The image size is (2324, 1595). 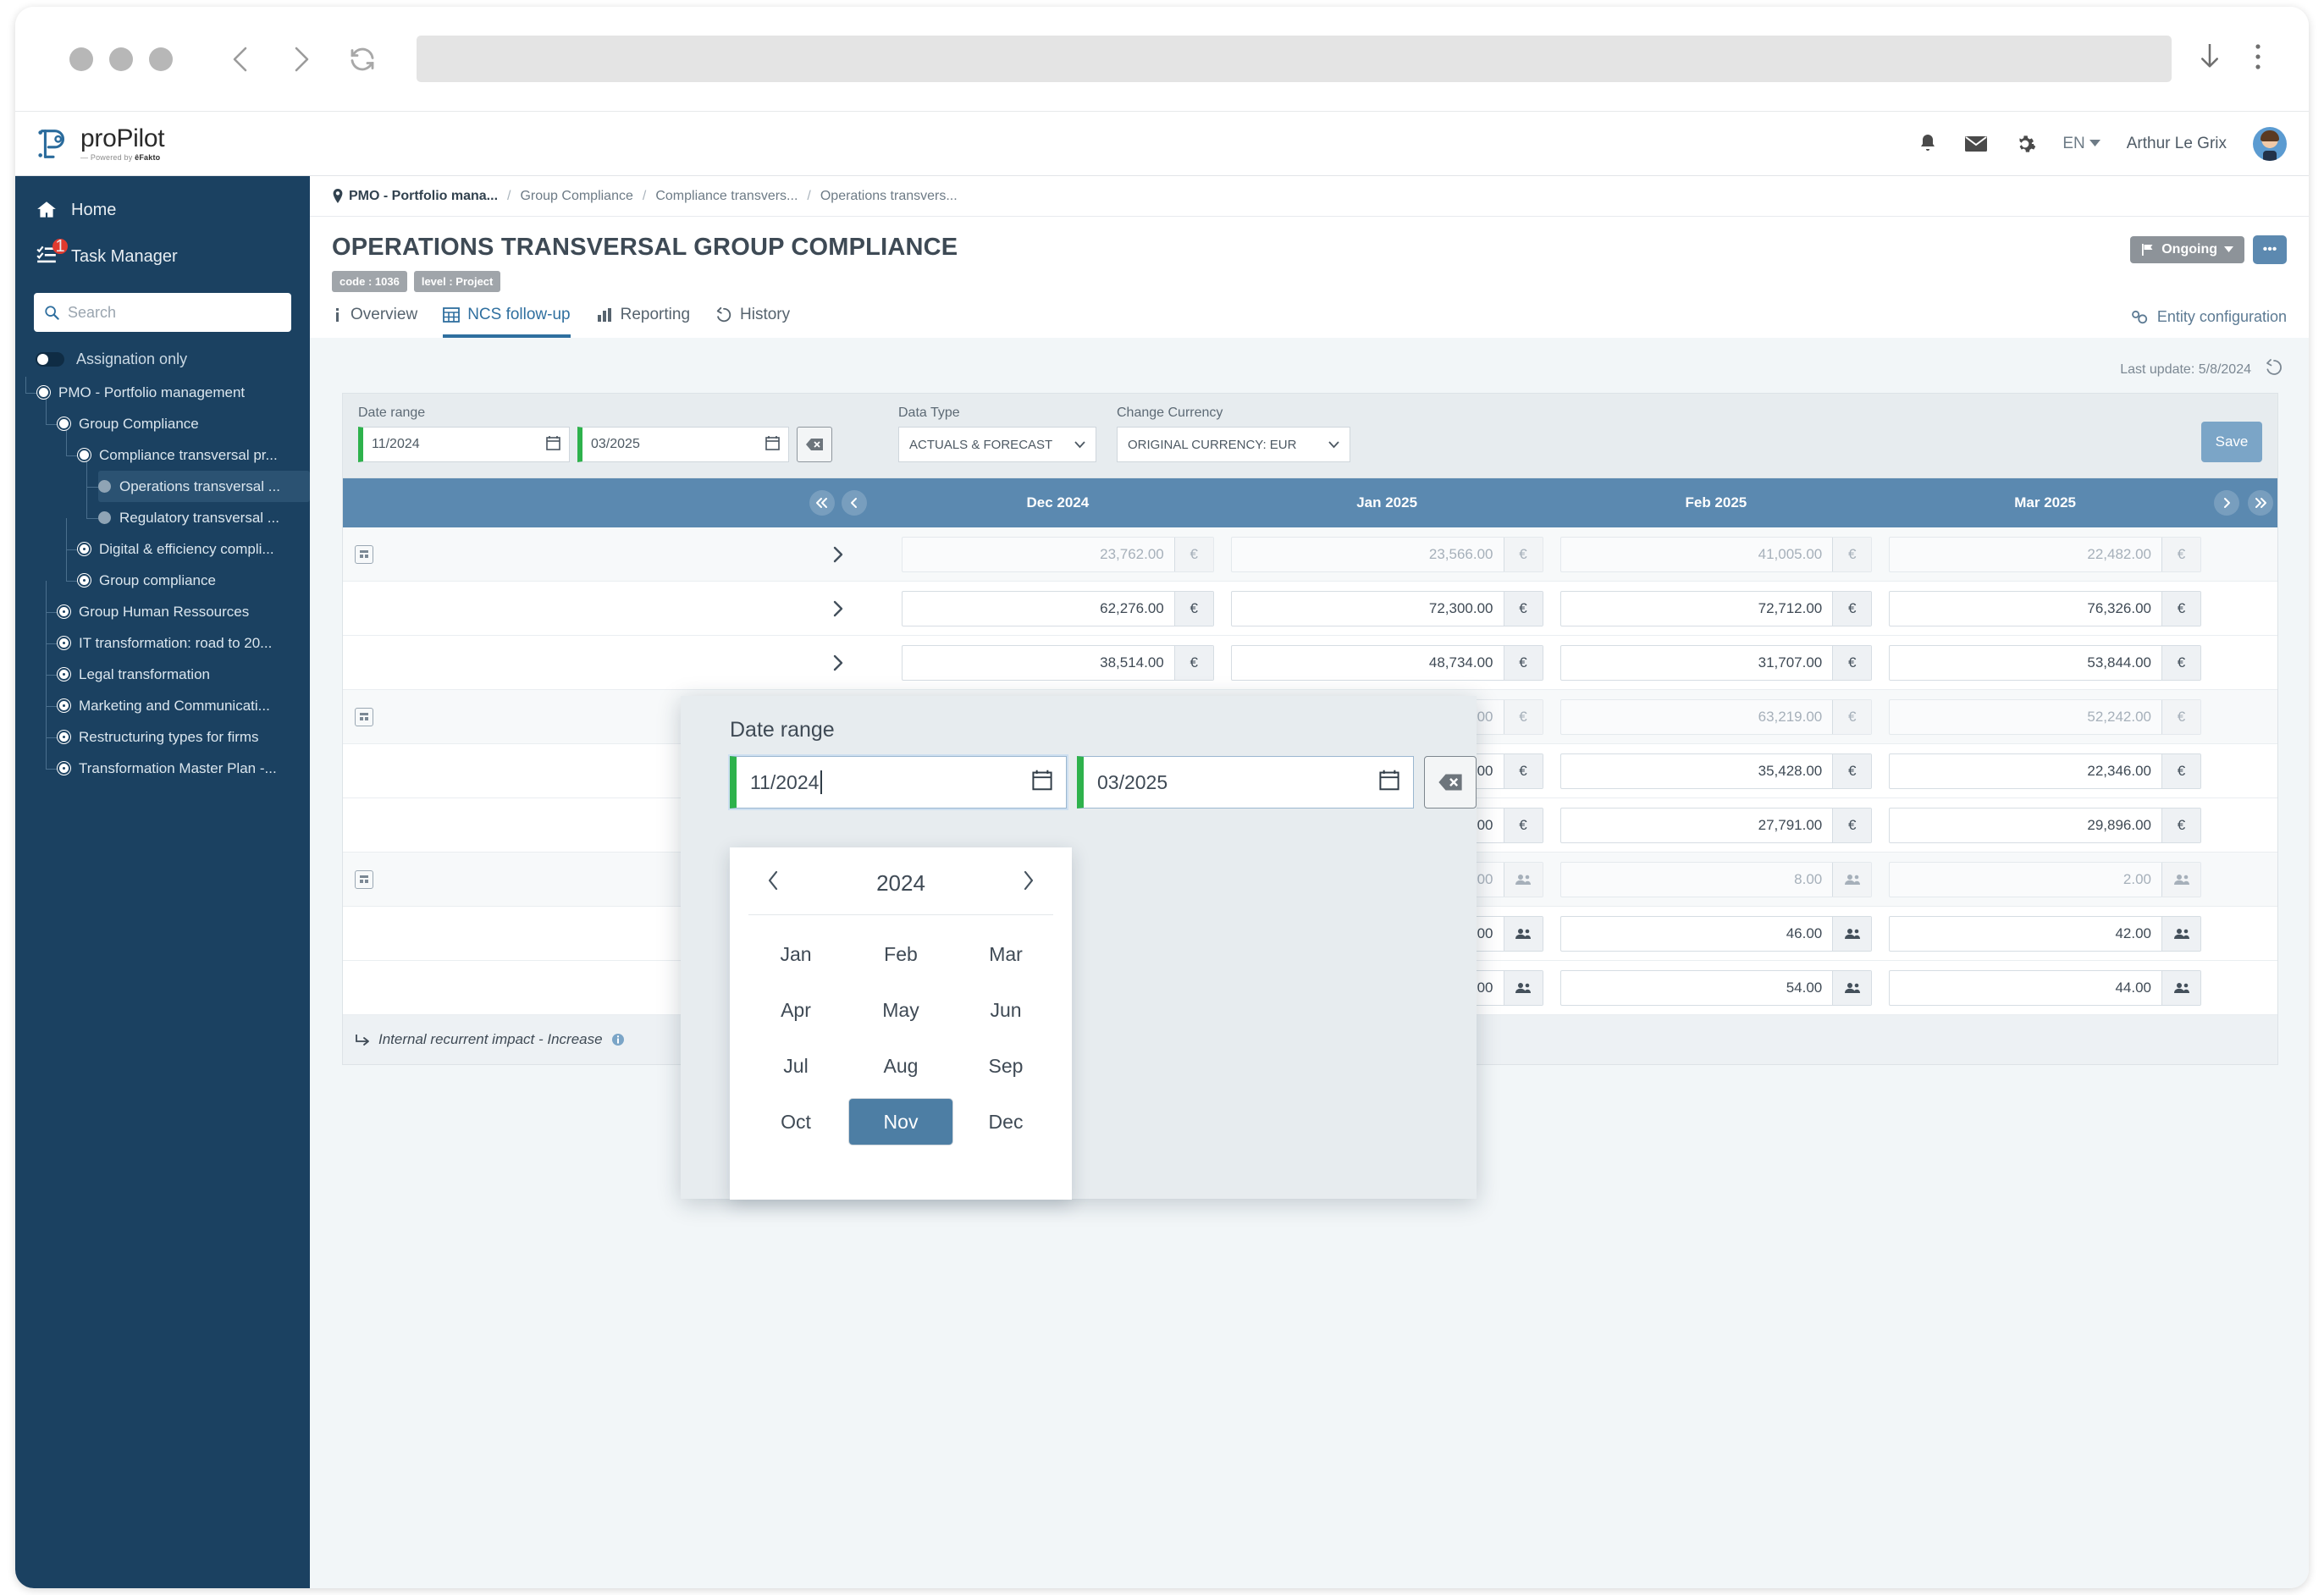 What do you see at coordinates (1005, 954) in the screenshot?
I see `month-option-mar: Mar` at bounding box center [1005, 954].